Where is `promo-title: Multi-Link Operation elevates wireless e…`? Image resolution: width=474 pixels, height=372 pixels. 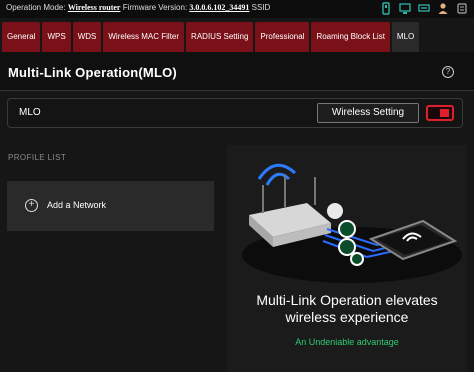 promo-title: Multi-Link Operation elevates wireless e… is located at coordinates (347, 309).